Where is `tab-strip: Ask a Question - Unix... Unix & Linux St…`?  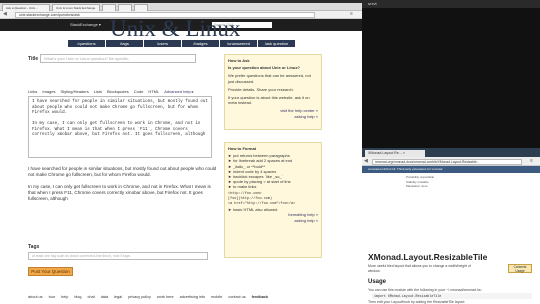
tab-strip: Ask a Question - Unix... Unix & Linux St… is located at coordinates (181, 7).